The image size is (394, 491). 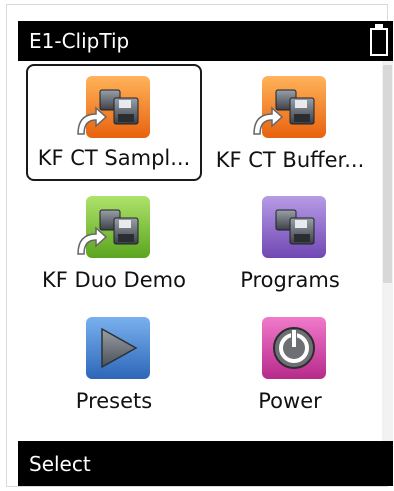 I want to click on scrollbar, so click(x=387, y=251).